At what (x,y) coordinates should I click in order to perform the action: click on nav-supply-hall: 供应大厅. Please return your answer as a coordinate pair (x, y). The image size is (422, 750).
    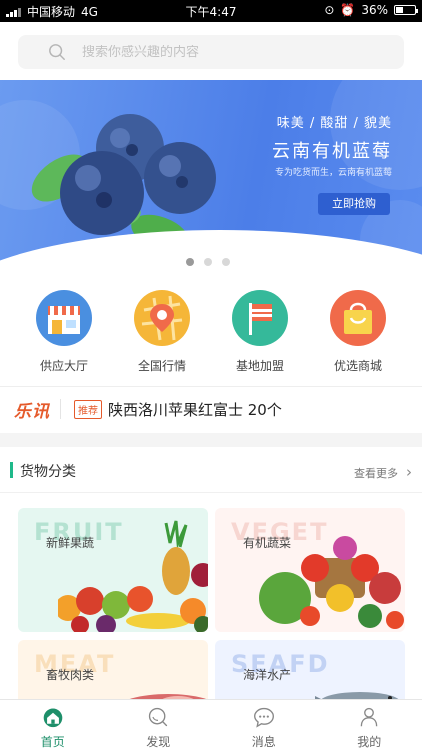
    Looking at the image, I should click on (64, 338).